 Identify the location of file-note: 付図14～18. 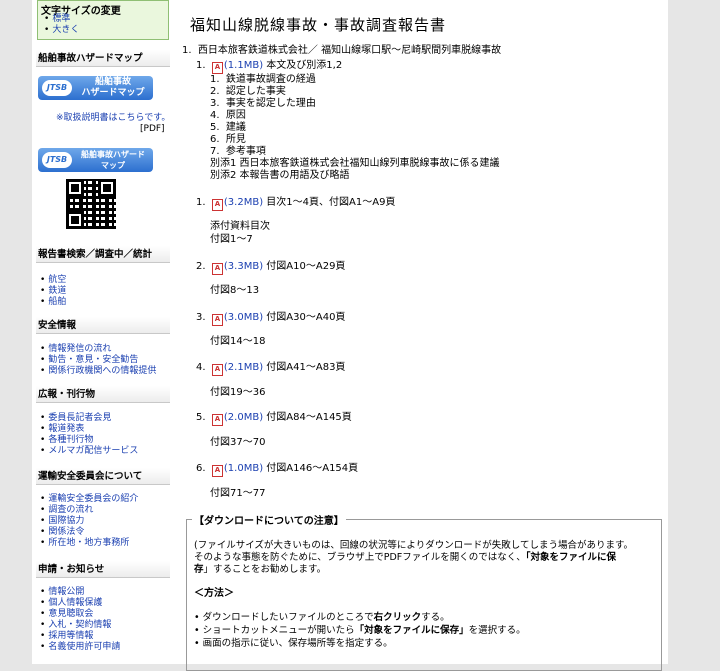
(238, 341).